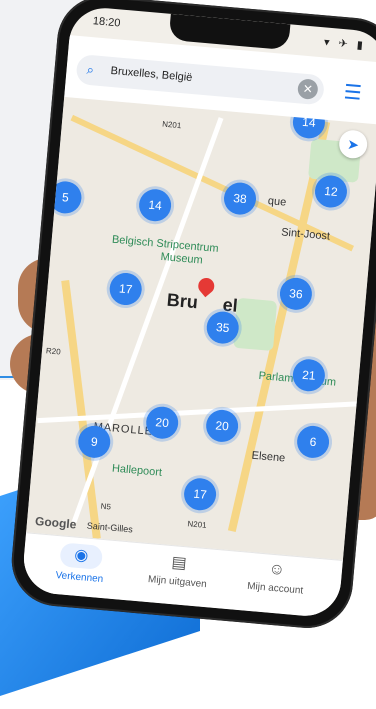 The width and height of the screenshot is (376, 709). I want to click on filter-icon: ☰, so click(353, 93).